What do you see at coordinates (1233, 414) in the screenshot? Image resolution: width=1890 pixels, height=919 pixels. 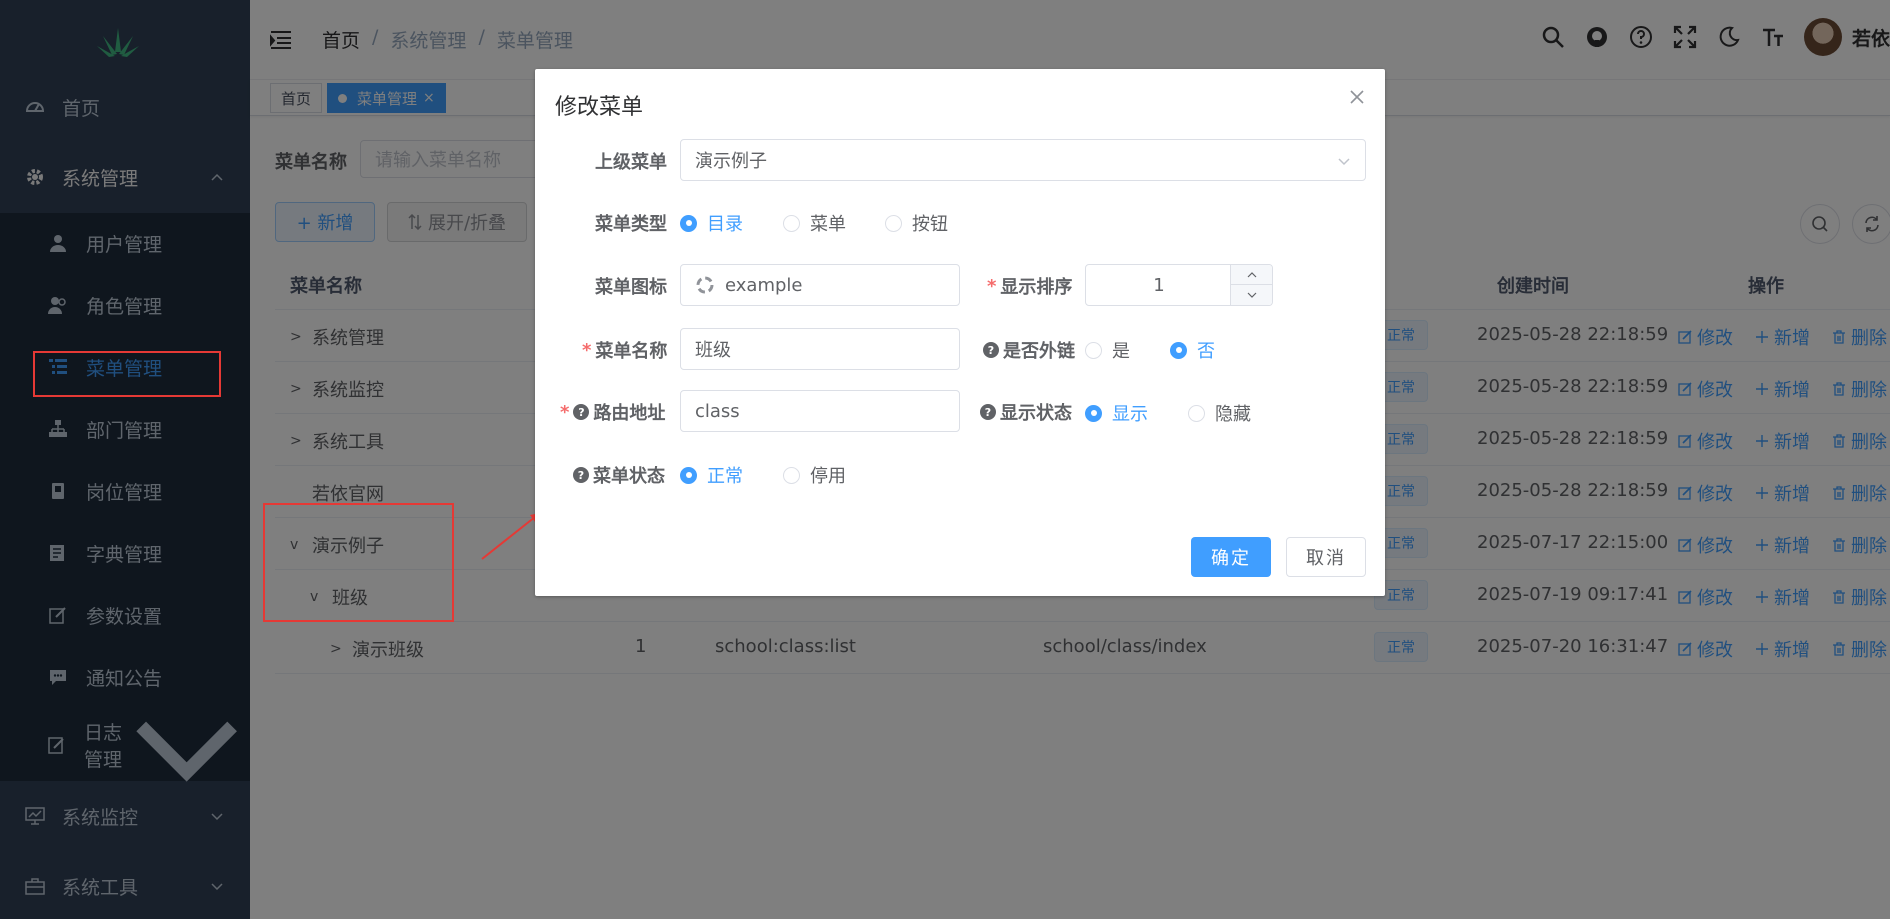 I see `radio-label: 隐藏` at bounding box center [1233, 414].